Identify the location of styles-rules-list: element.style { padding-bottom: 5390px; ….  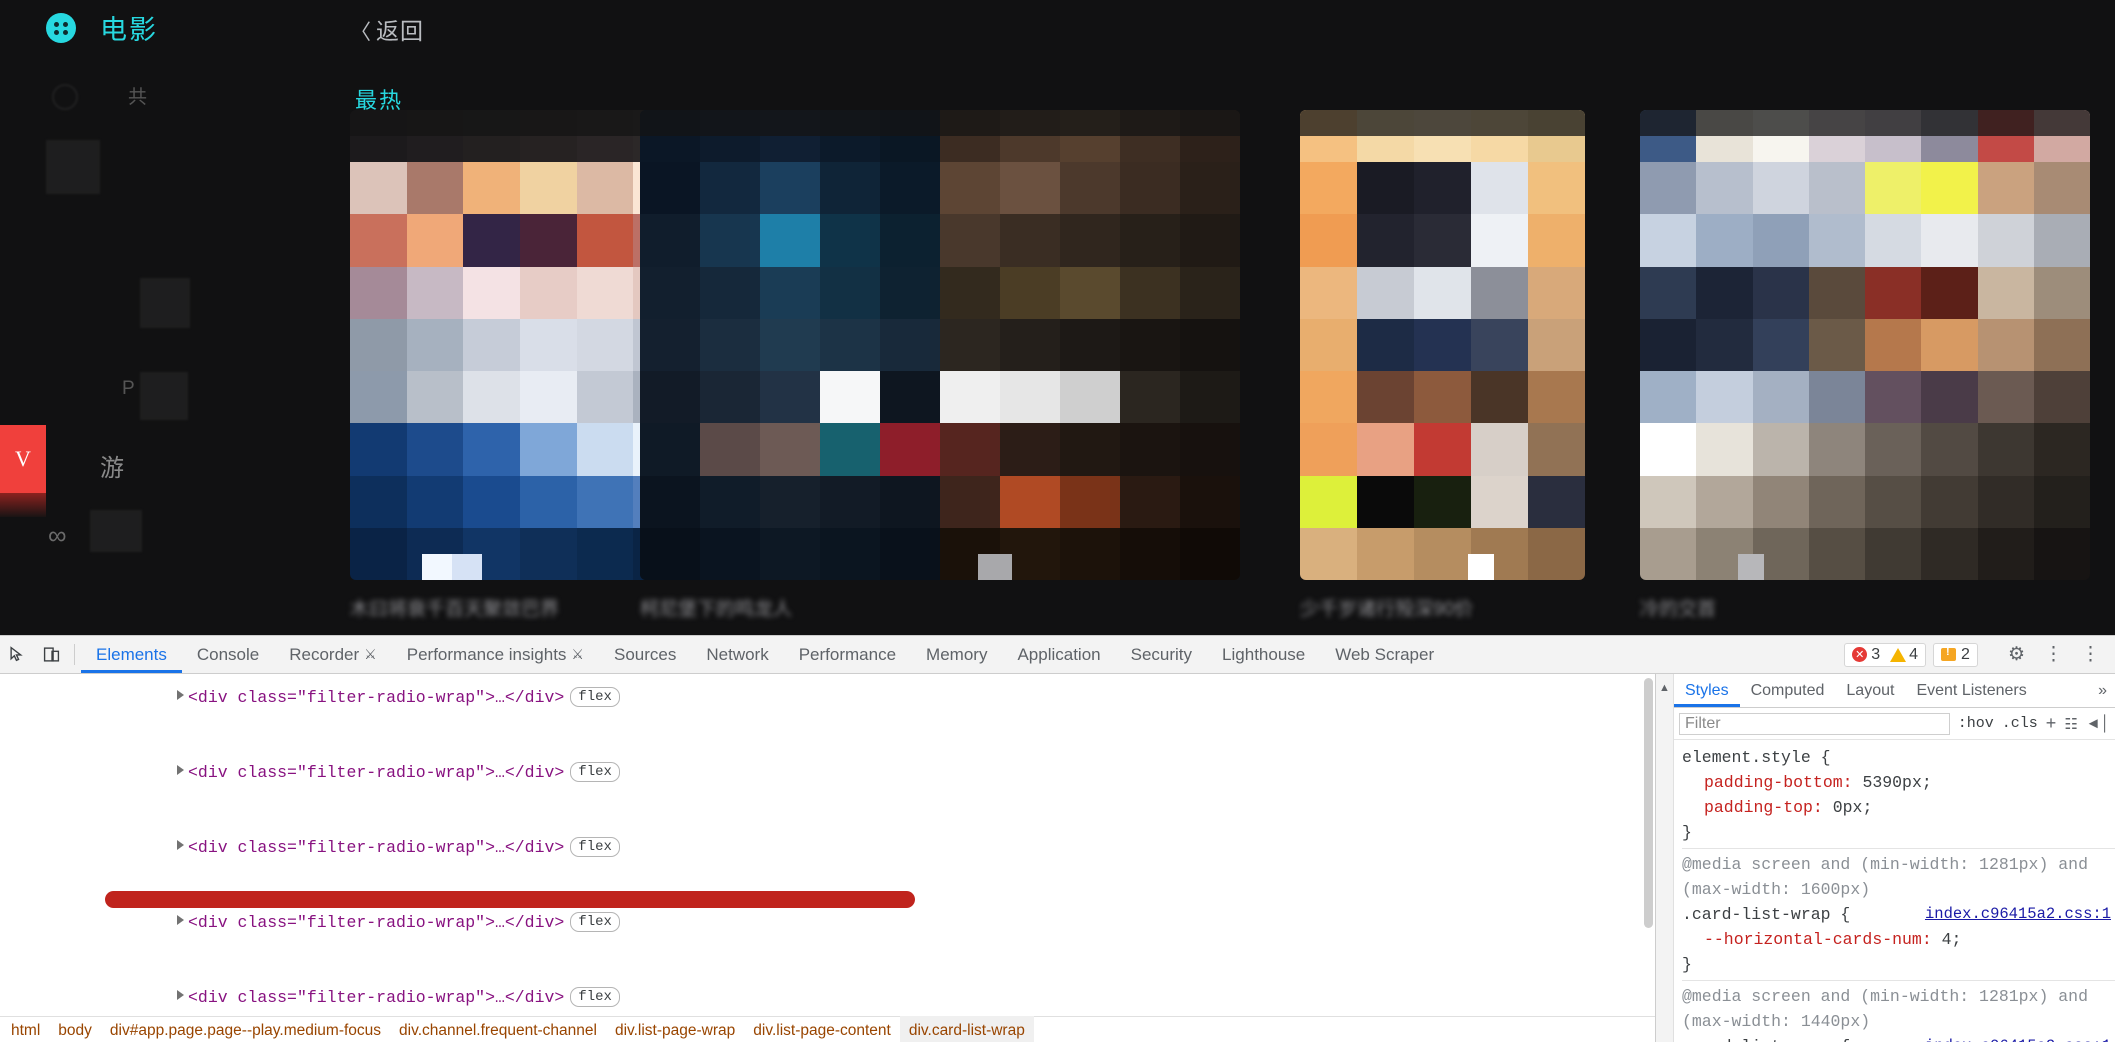
(1894, 891).